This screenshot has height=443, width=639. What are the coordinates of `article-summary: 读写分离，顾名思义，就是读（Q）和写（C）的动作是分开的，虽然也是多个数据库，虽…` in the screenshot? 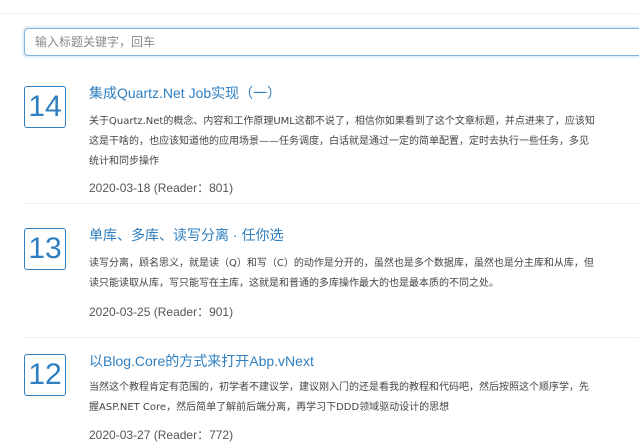 It's located at (364, 274).